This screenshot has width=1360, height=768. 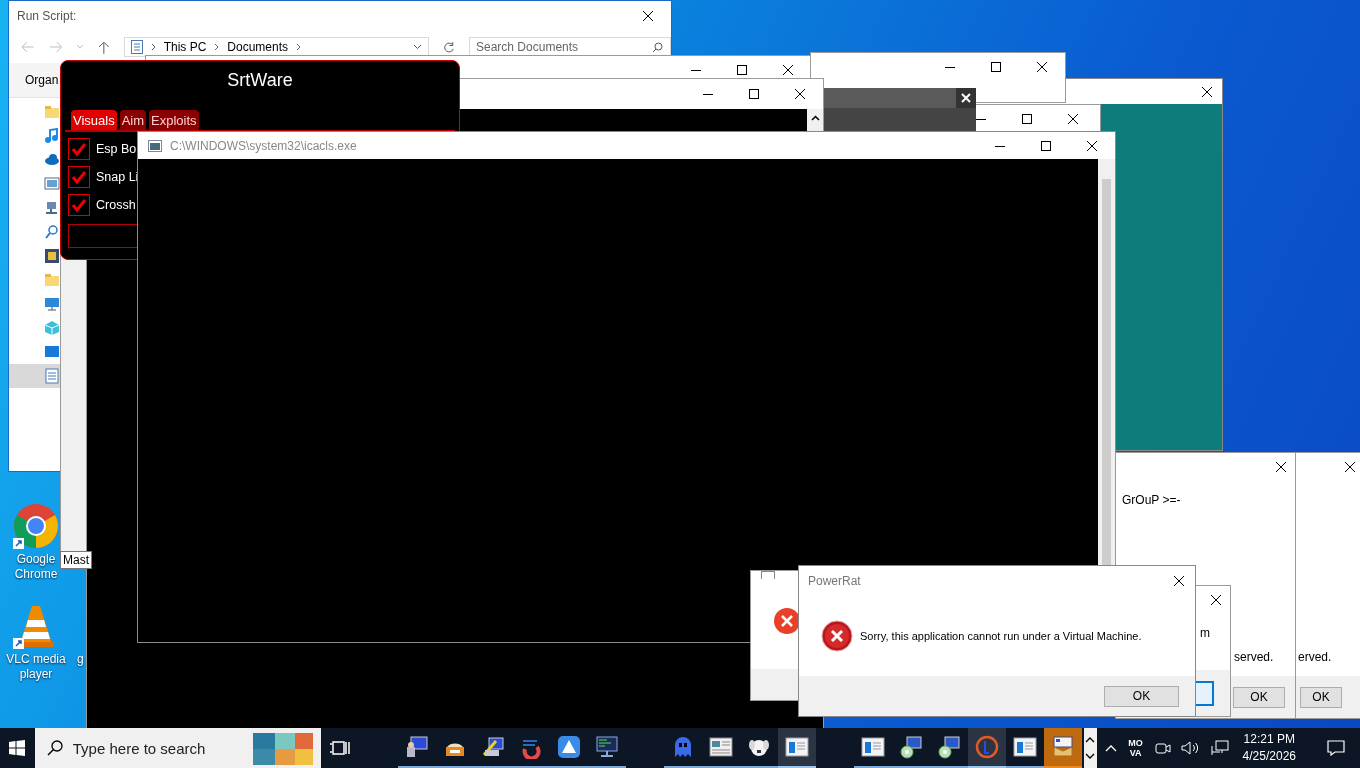 I want to click on console-icon, so click(x=155, y=145).